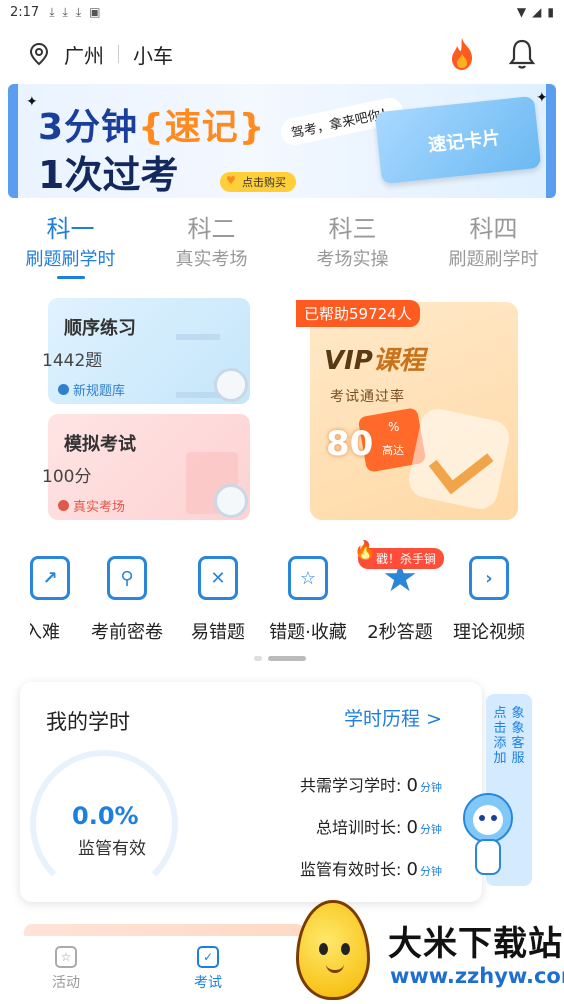 The image size is (564, 1004). Describe the element at coordinates (351, 869) in the screenshot. I see `stat-label: 监管有效时长:` at that location.